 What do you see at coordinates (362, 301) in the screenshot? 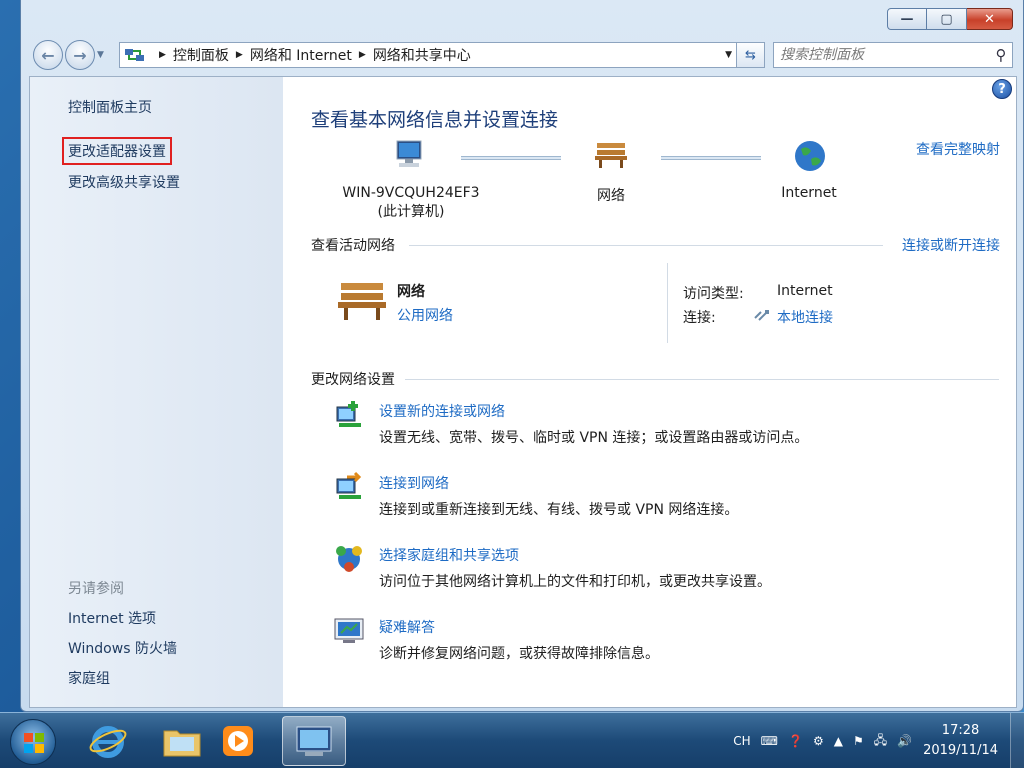
I see `public-network-bench-icon` at bounding box center [362, 301].